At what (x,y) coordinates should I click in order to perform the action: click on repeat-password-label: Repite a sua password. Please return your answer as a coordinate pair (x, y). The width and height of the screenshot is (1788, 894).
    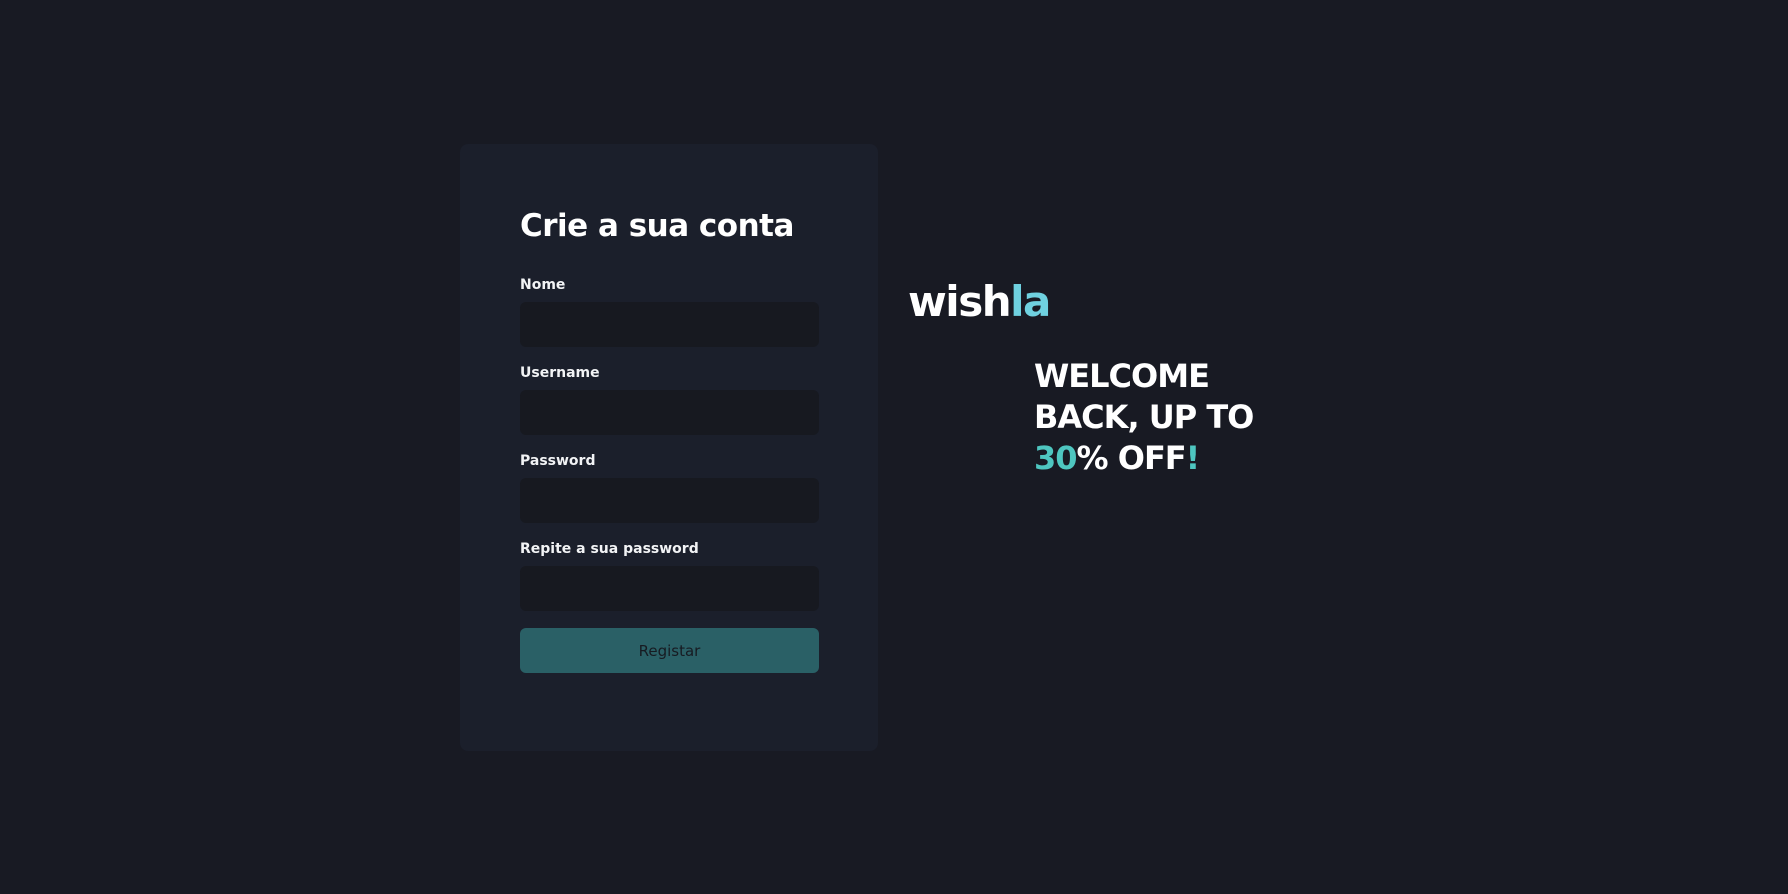
    Looking at the image, I should click on (609, 549).